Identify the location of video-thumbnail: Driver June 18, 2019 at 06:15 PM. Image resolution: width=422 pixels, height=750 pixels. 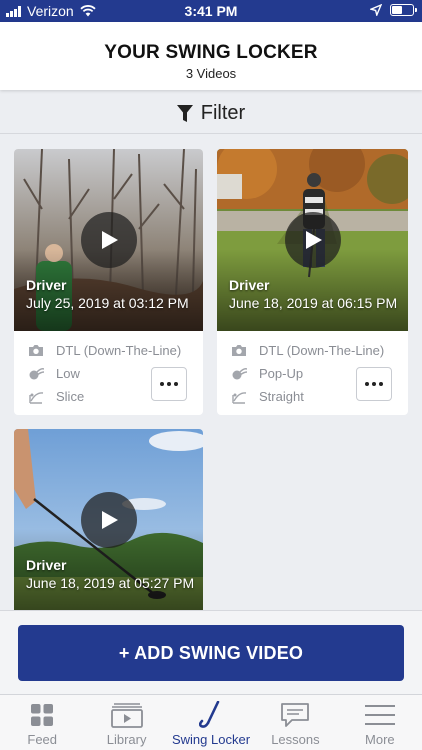
(312, 240).